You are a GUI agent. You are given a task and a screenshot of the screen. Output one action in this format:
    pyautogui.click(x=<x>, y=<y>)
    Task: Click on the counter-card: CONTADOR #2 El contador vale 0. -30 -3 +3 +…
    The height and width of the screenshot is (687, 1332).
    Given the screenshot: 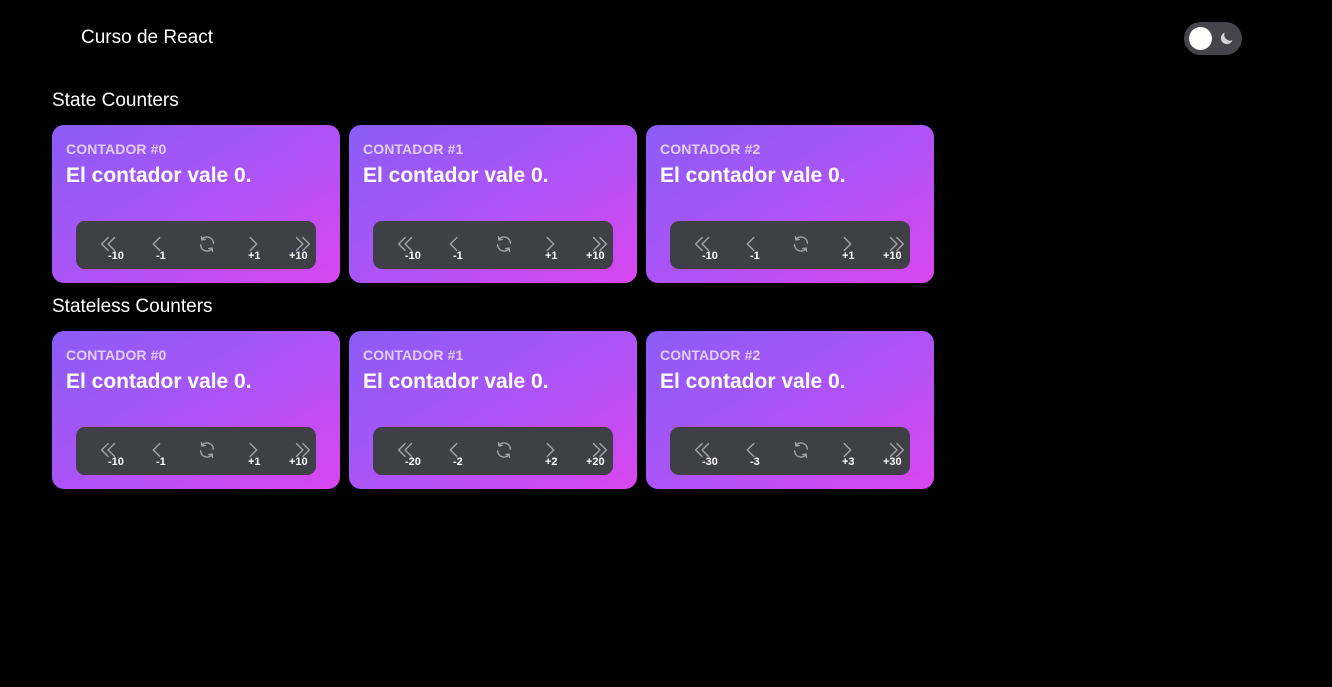 What is the action you would take?
    pyautogui.click(x=790, y=410)
    